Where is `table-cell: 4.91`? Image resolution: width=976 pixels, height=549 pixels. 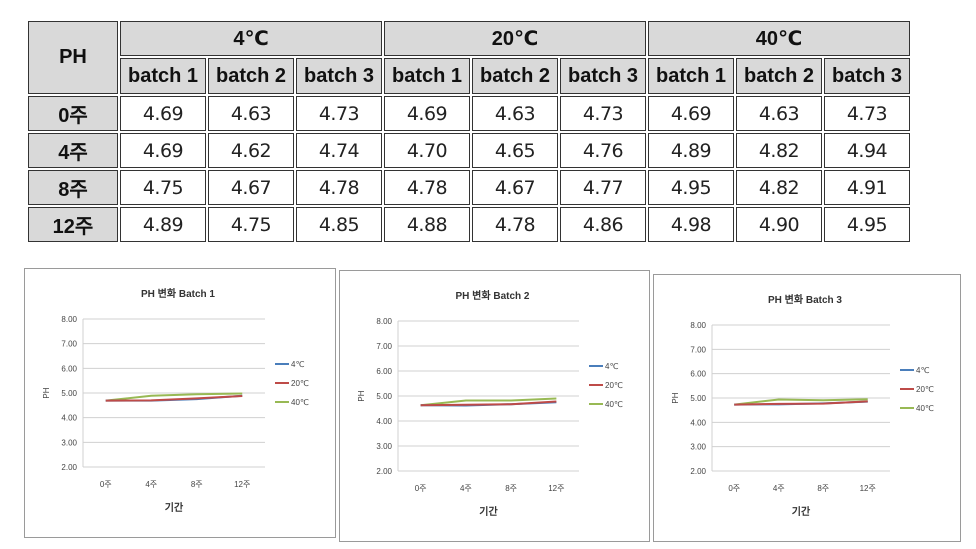
table-cell: 4.91 is located at coordinates (867, 187).